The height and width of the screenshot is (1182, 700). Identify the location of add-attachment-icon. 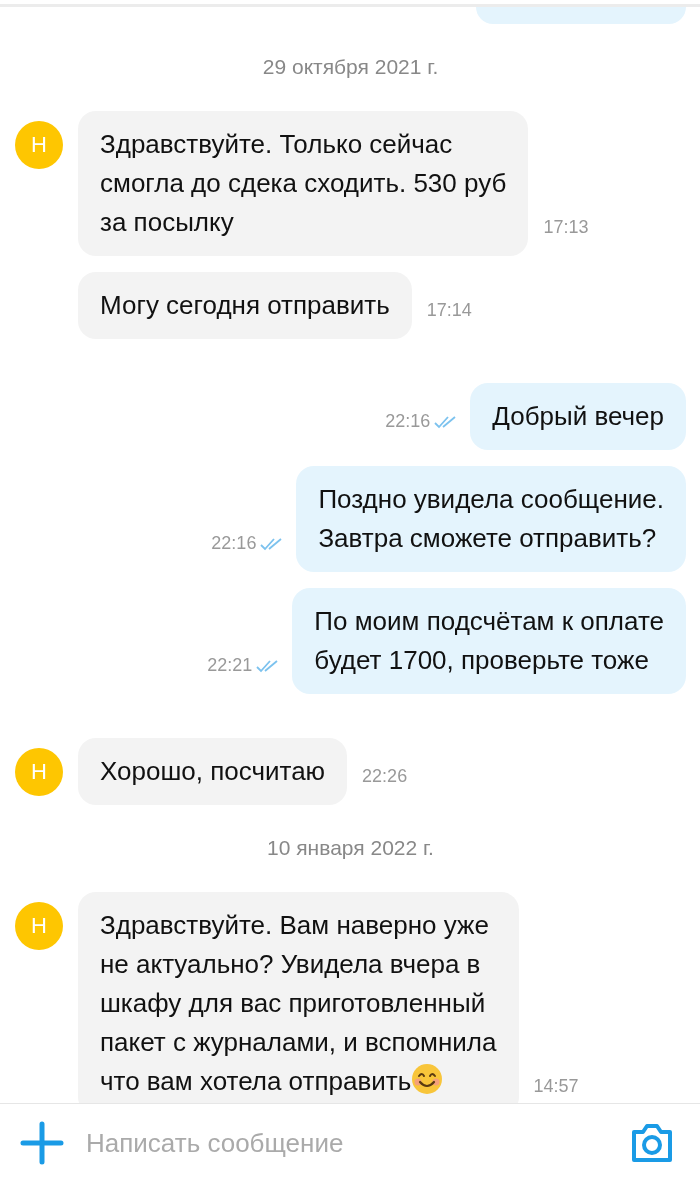
(42, 1143).